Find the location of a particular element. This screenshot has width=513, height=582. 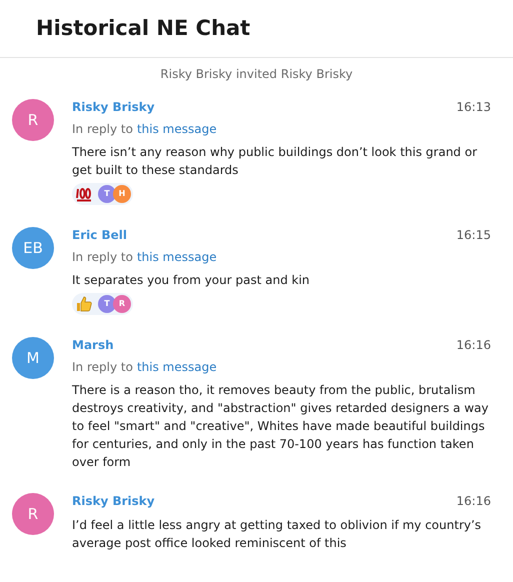

message-text: There is a reason tho, it removes beauty from the public, brutalism destroys creativity, and "abstraction" gives retarded designers a way to feel "smart" and "creative", Whites have made beautiful buildings for centuries, and only in the past 70-100 years has function taken over form is located at coordinates (281, 426).